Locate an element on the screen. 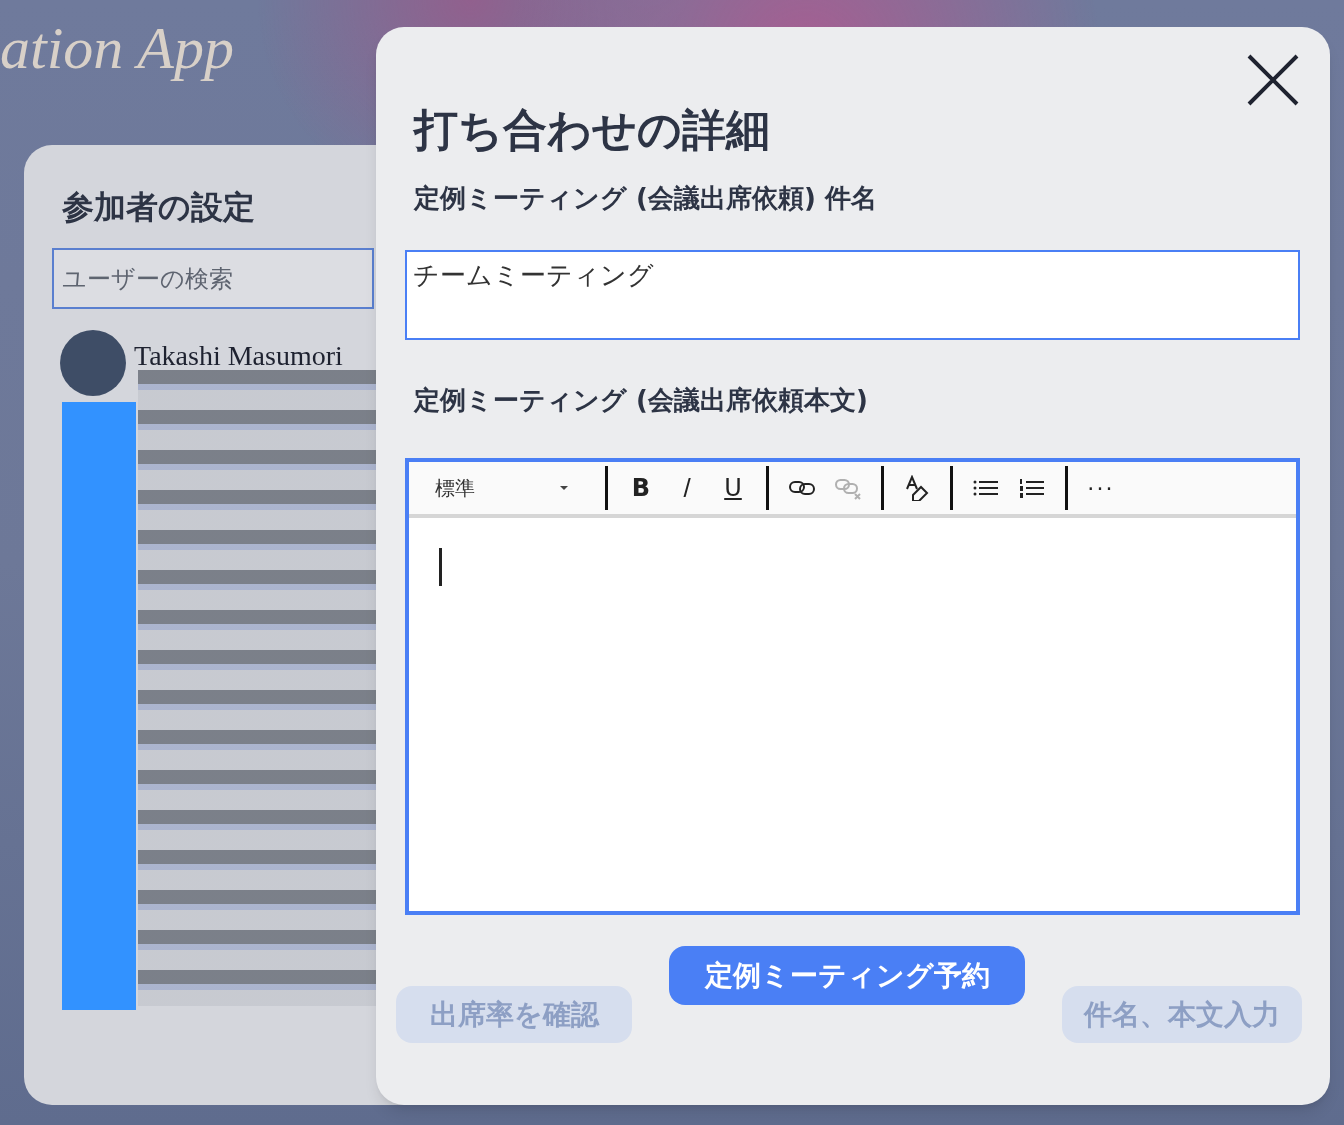 Image resolution: width=1344 pixels, height=1125 pixels. close-icon is located at coordinates (1273, 80).